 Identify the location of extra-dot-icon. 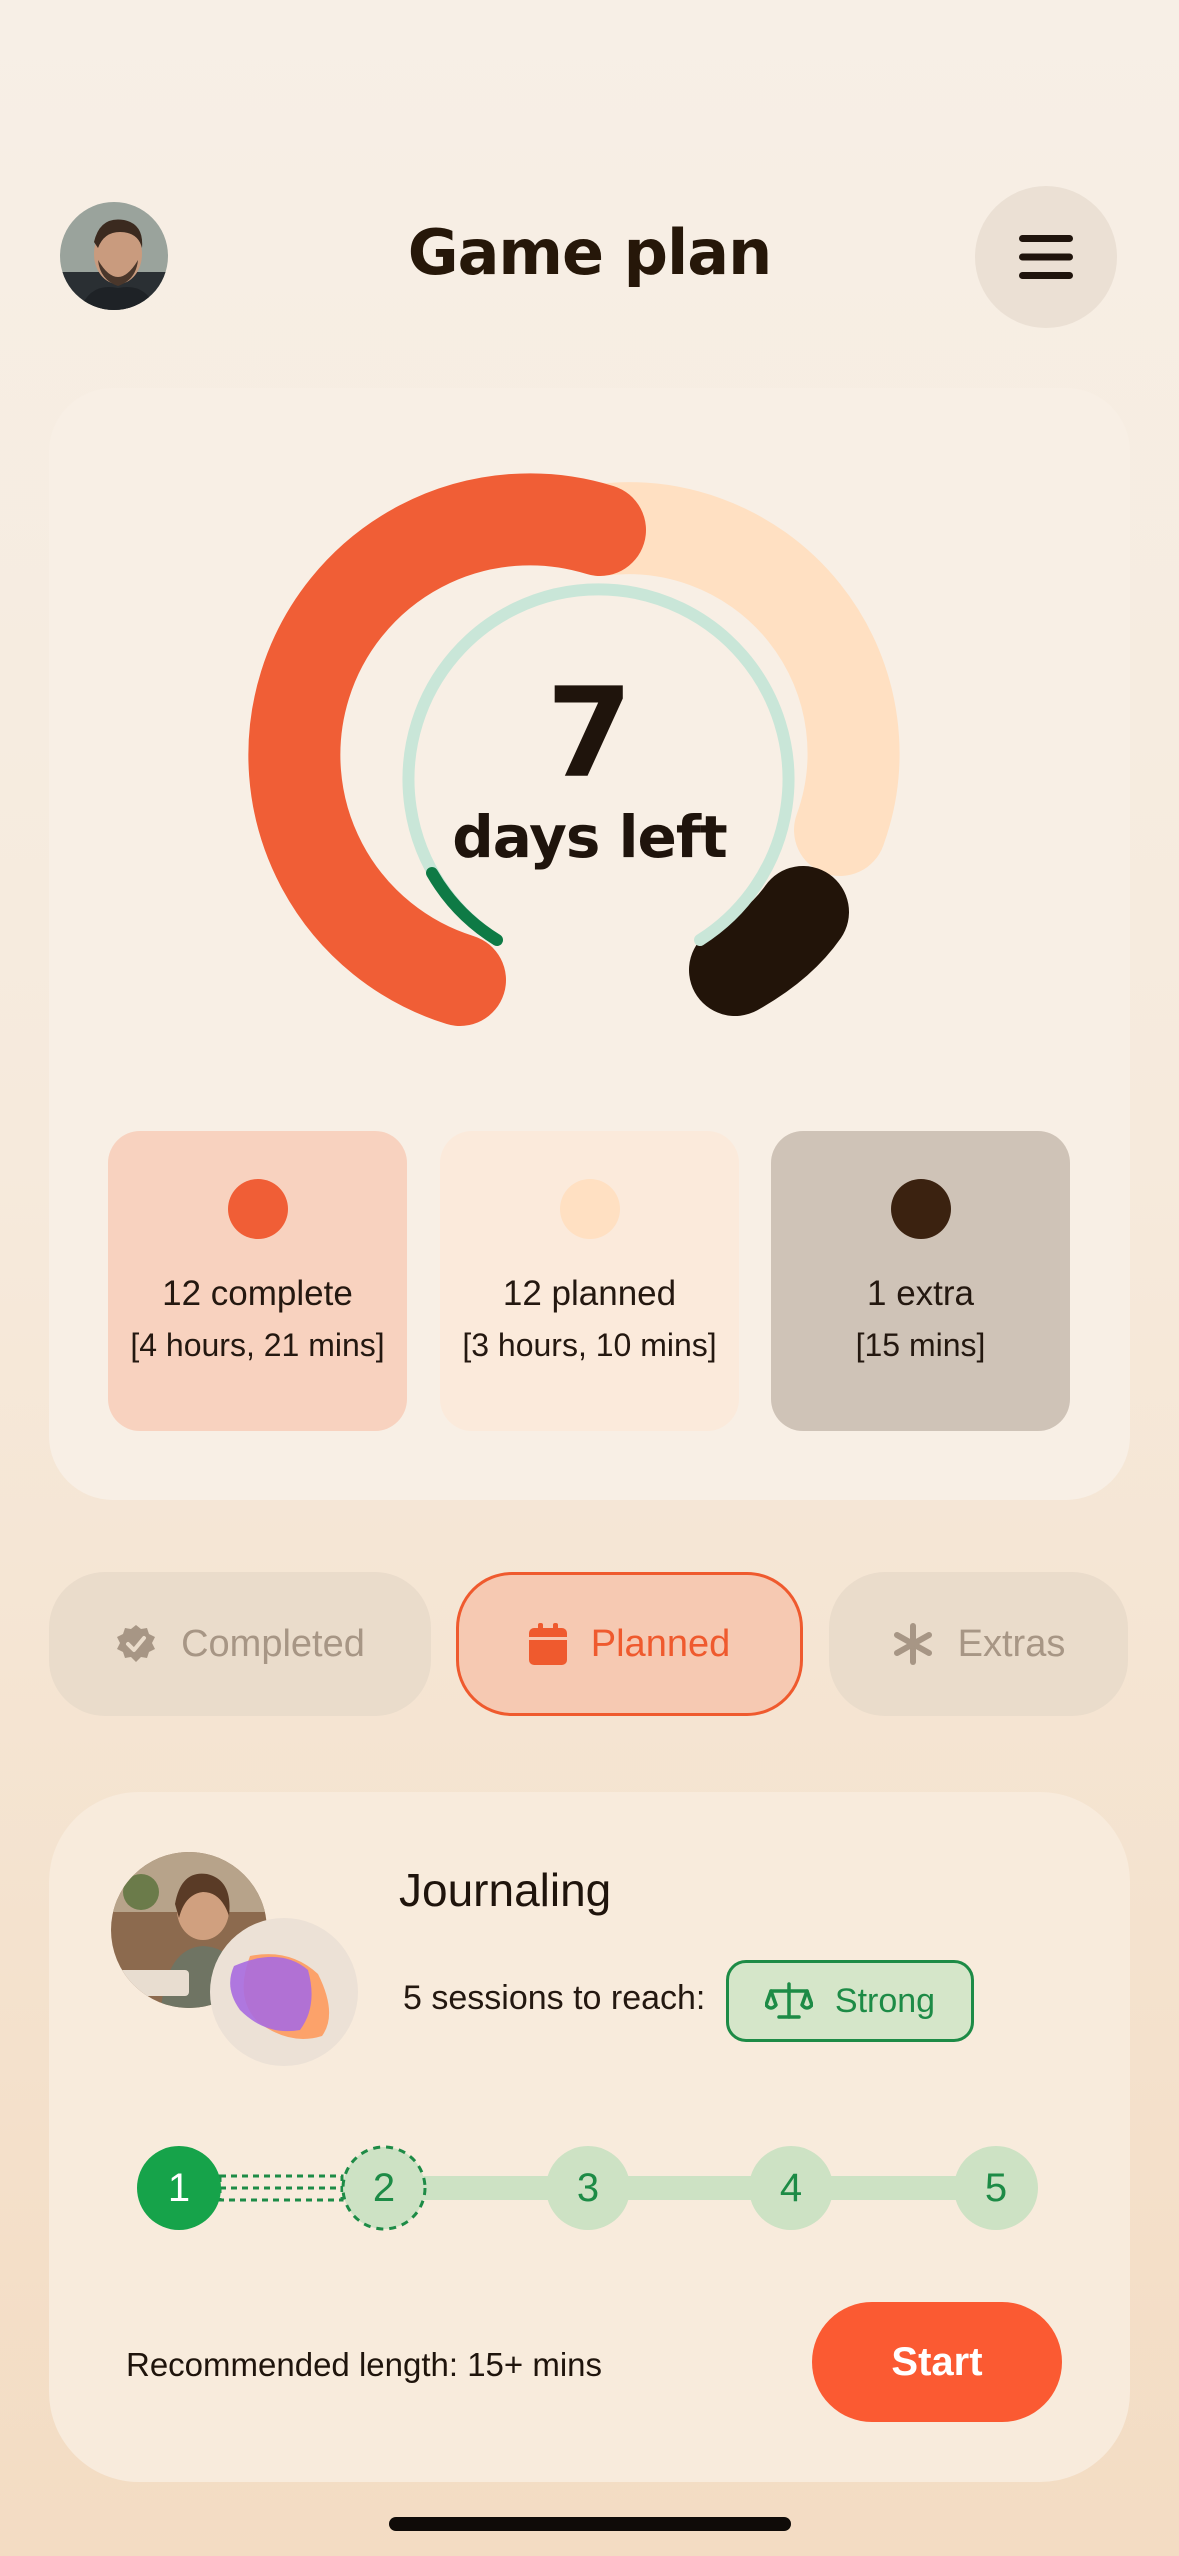
(921, 1209).